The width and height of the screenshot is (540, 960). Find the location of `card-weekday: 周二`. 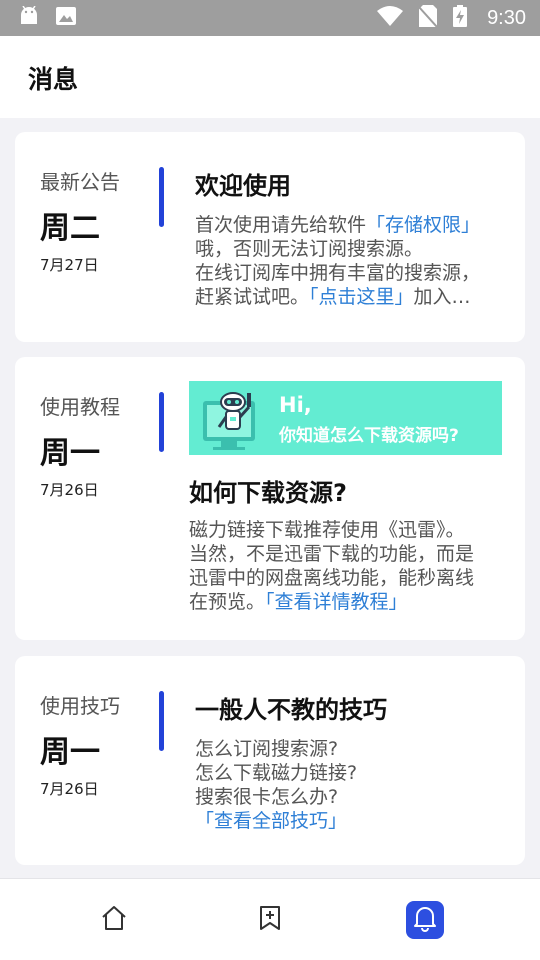

card-weekday: 周二 is located at coordinates (70, 228).